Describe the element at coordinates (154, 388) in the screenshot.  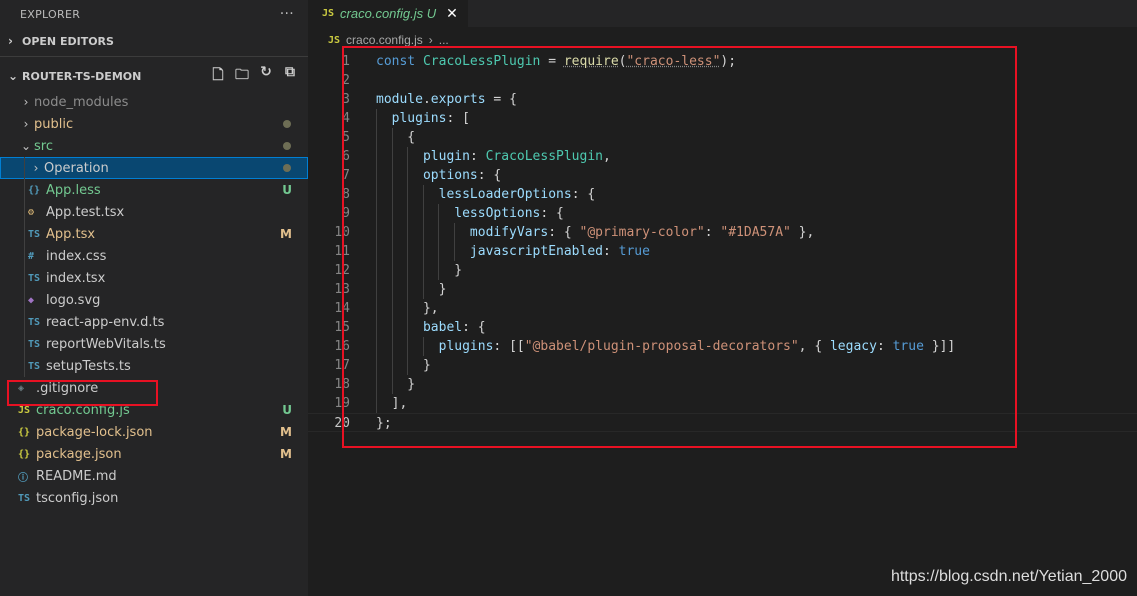
I see `tree-file: ◈ .gitignore` at that location.